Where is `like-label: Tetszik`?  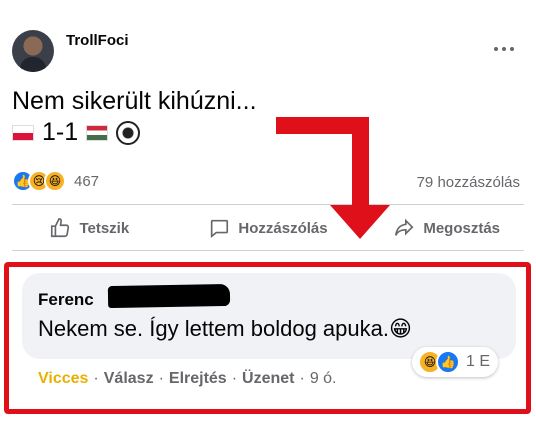
like-label: Tetszik is located at coordinates (104, 228).